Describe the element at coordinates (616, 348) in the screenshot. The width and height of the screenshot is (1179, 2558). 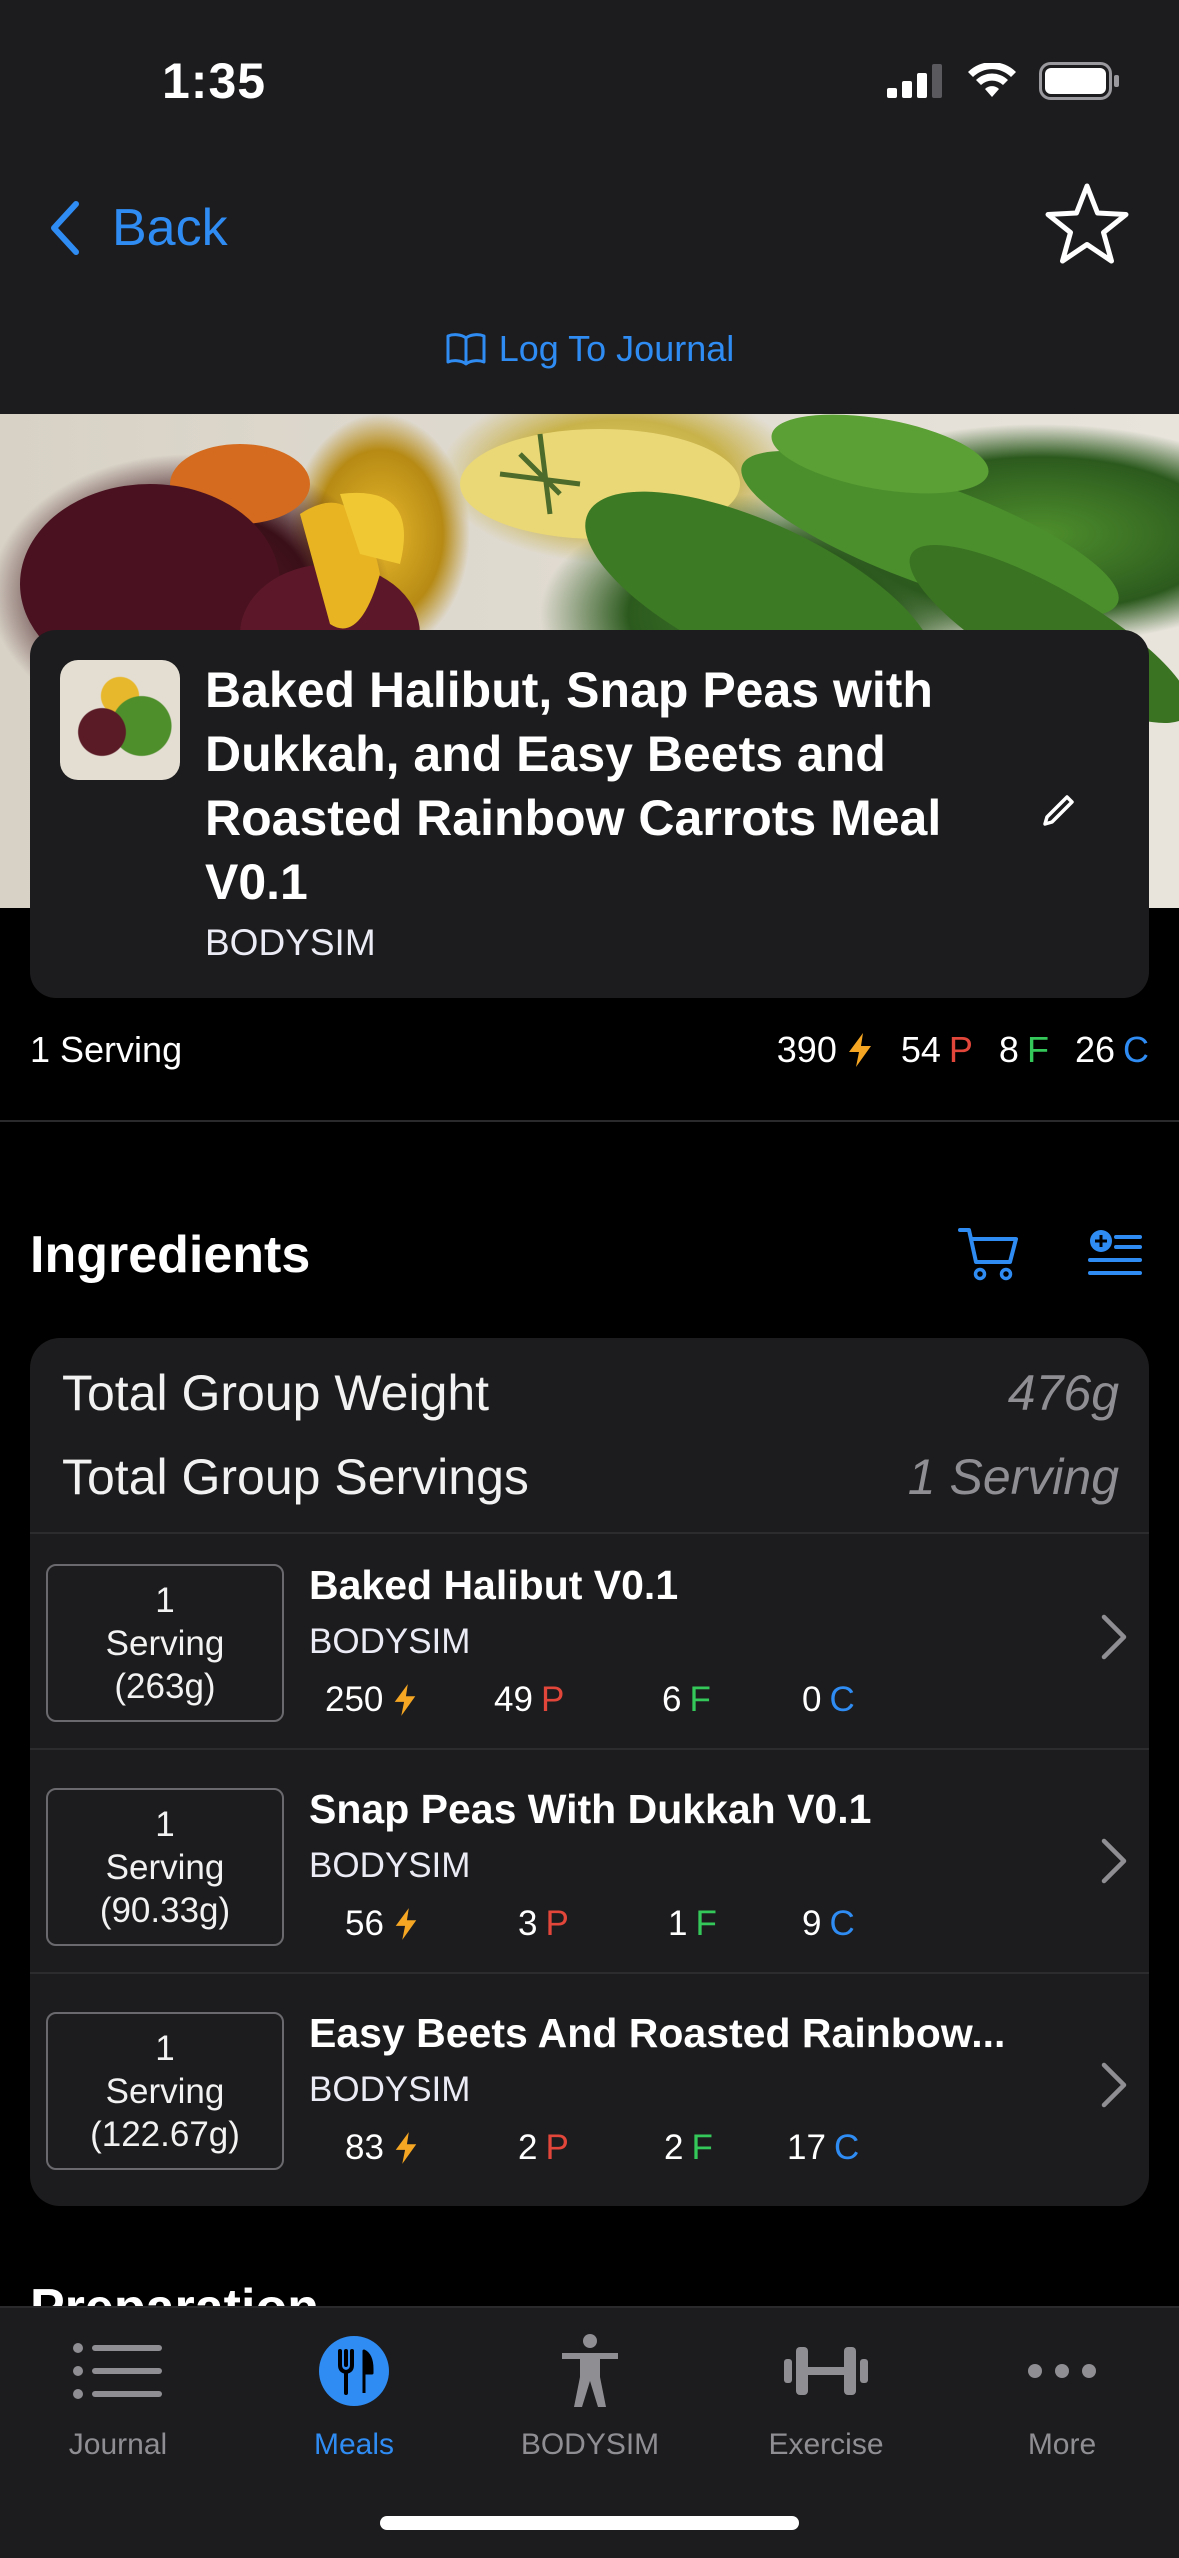
I see `log-to-journal-label: Log To Journal` at that location.